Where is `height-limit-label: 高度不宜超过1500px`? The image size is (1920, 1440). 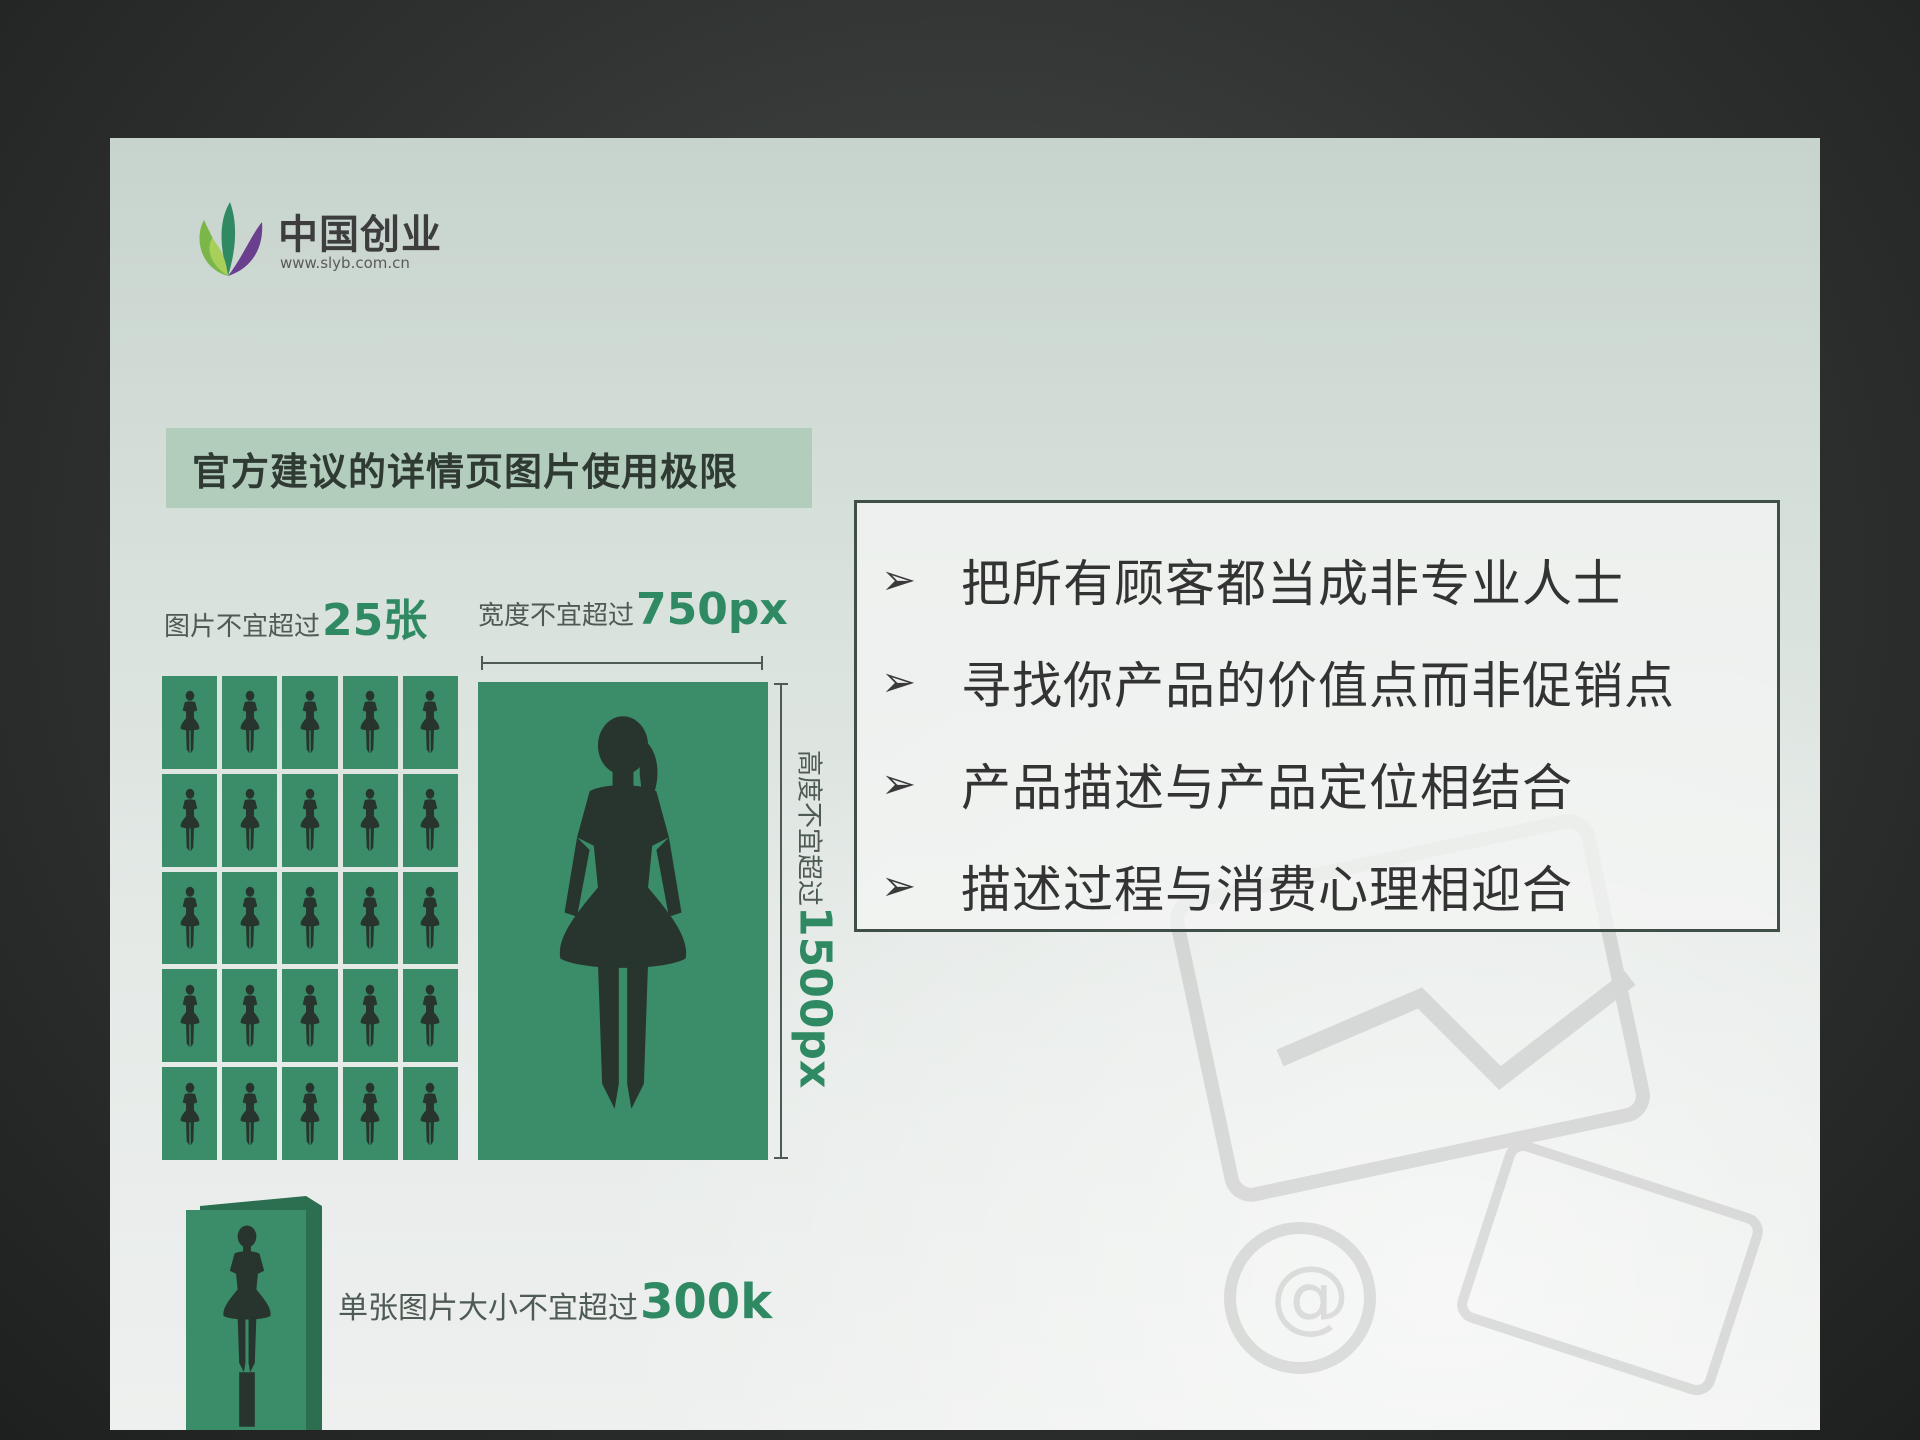 height-limit-label: 高度不宜超过1500px is located at coordinates (815, 960).